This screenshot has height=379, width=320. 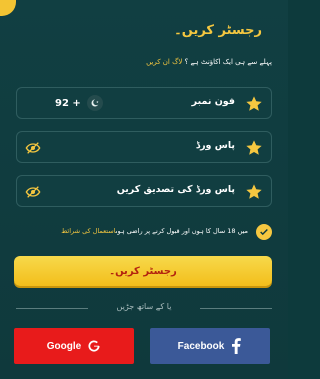 I want to click on facebook-icon, so click(x=237, y=346).